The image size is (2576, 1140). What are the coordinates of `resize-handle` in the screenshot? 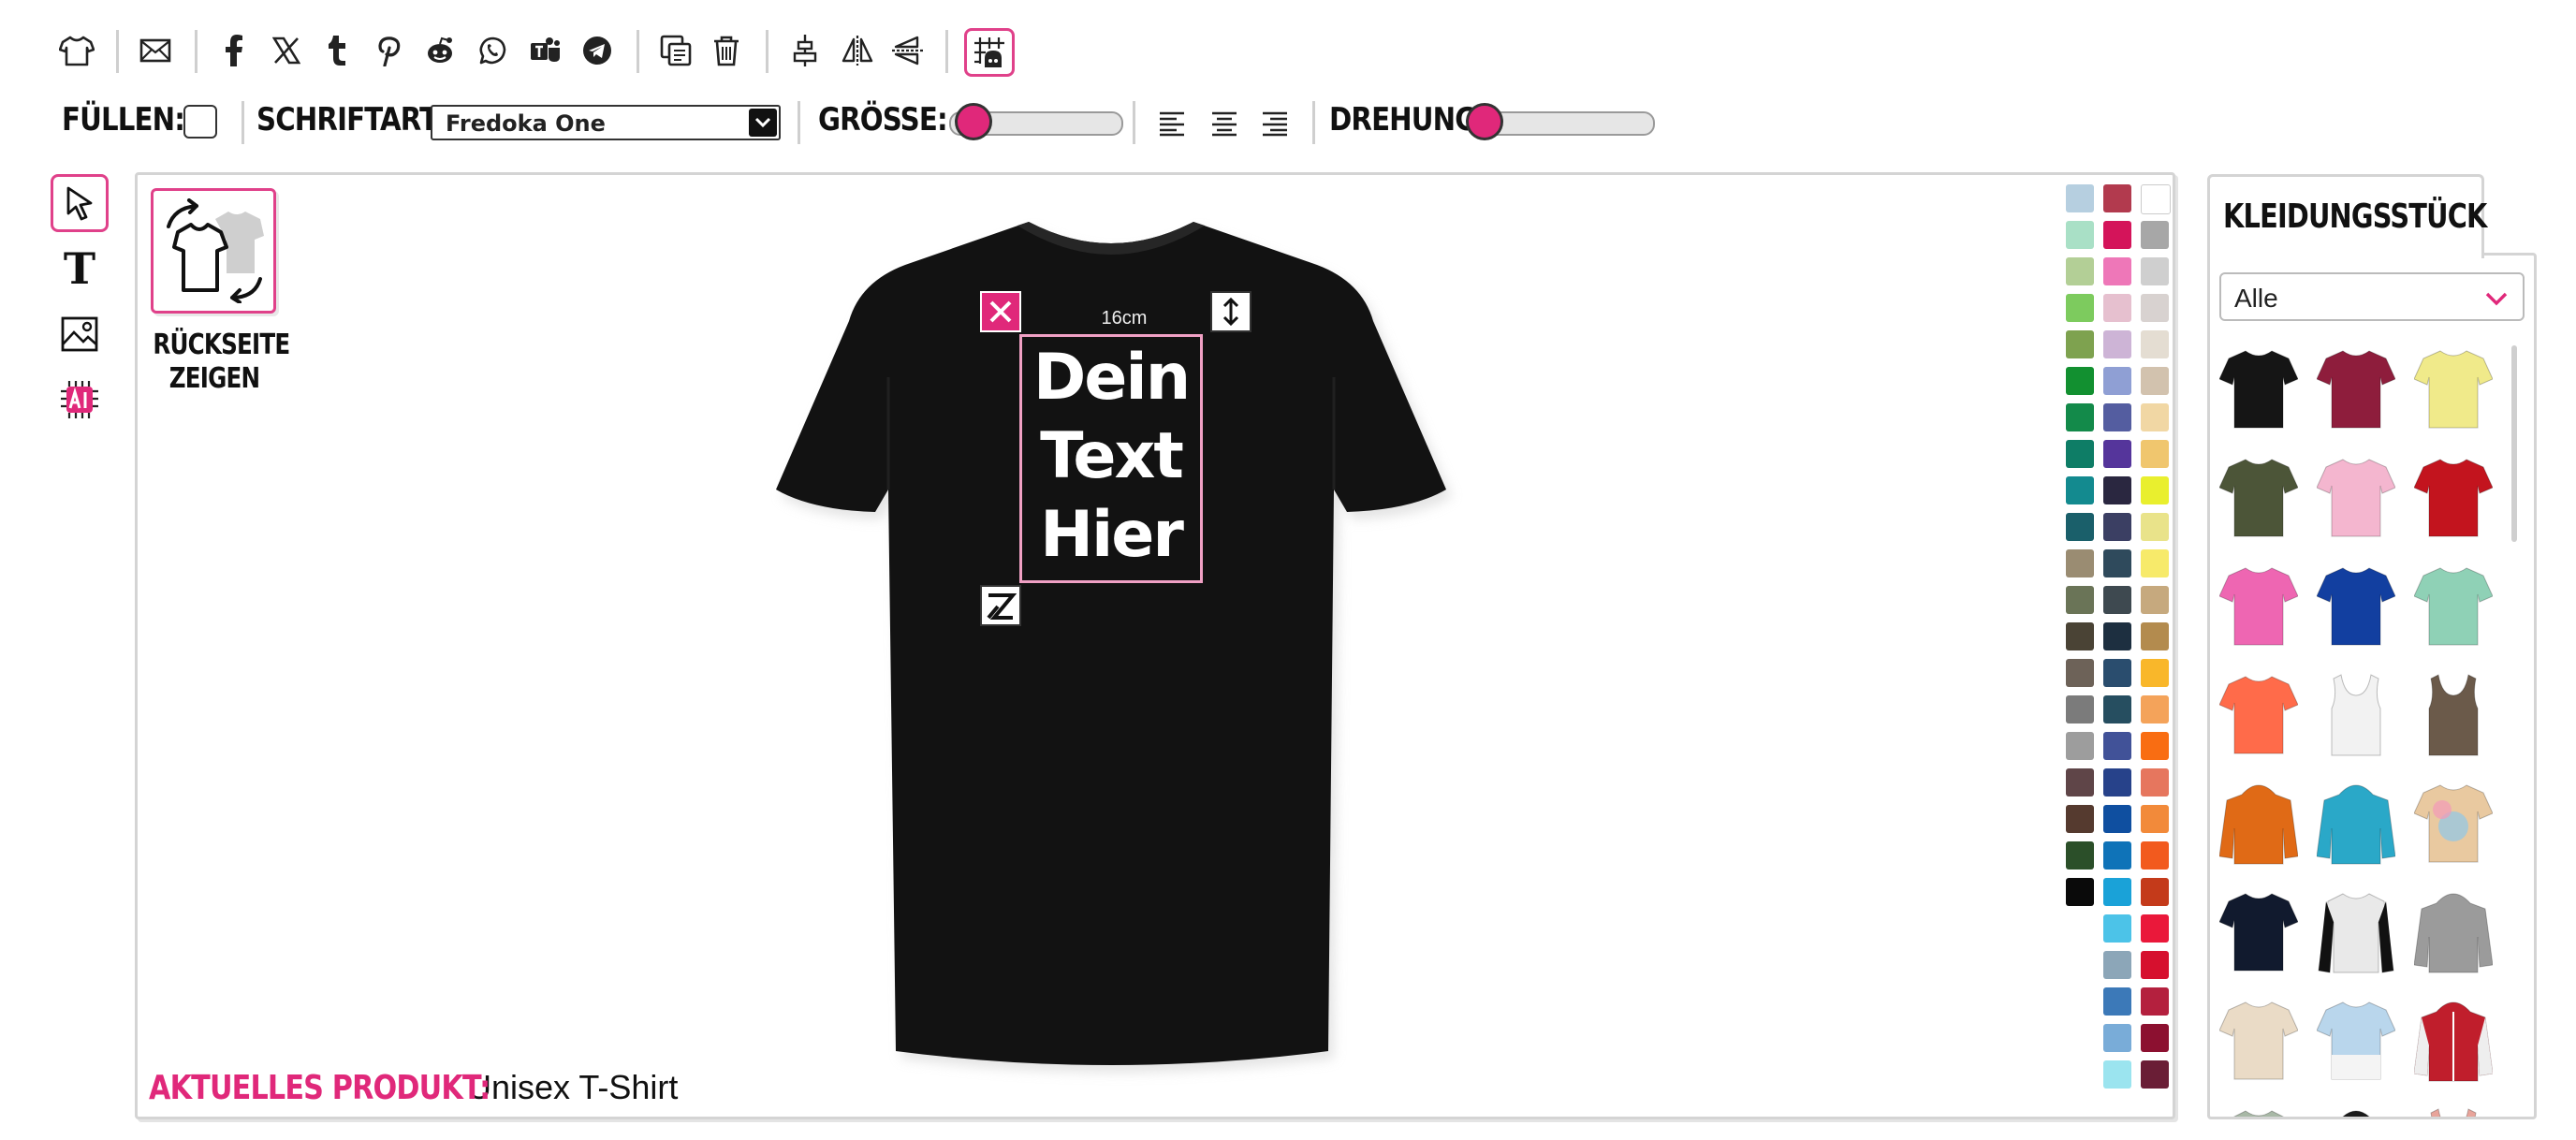 It's located at (1230, 311).